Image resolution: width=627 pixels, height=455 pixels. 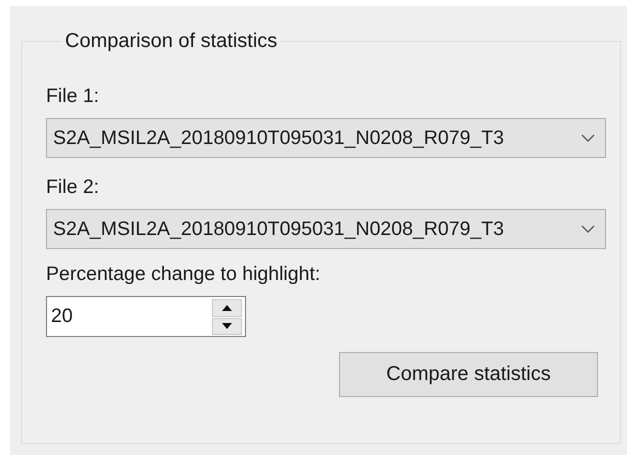 What do you see at coordinates (468, 374) in the screenshot?
I see `compare-button: Compare statistics` at bounding box center [468, 374].